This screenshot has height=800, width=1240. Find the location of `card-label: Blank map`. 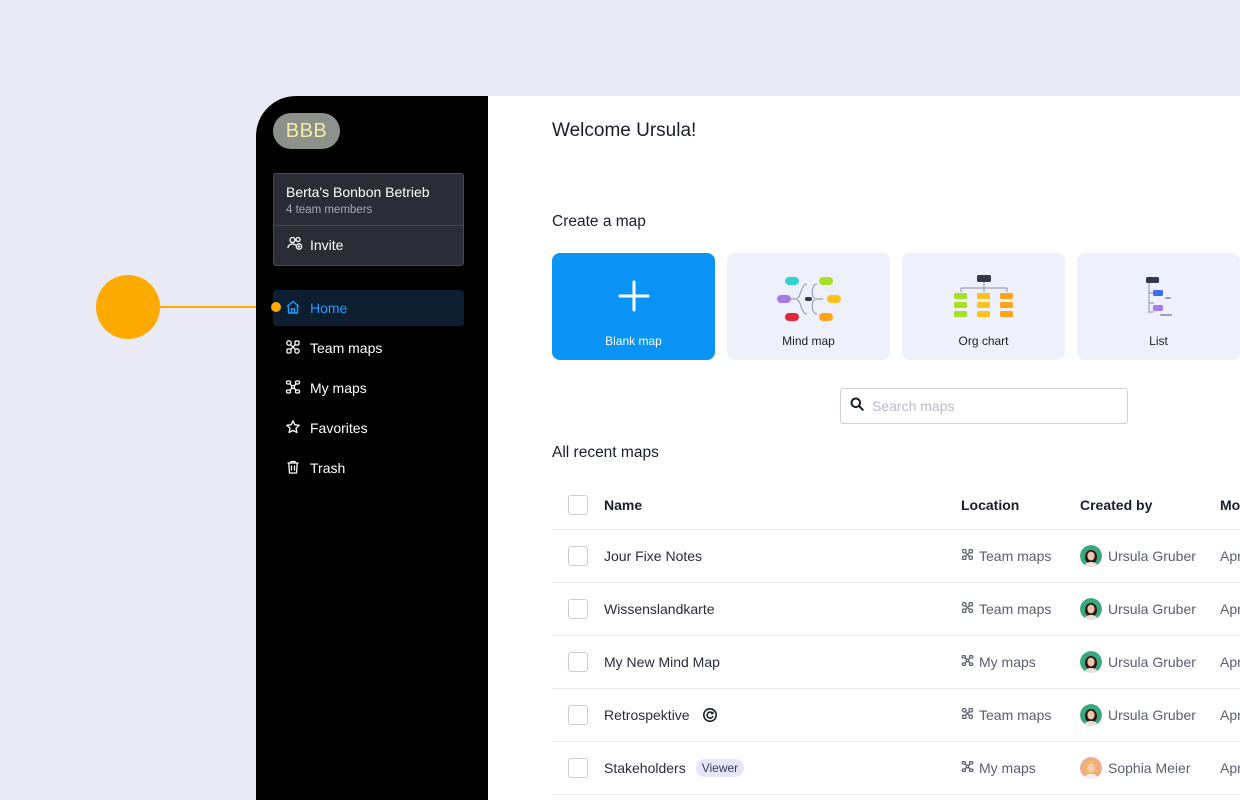

card-label: Blank map is located at coordinates (633, 341).